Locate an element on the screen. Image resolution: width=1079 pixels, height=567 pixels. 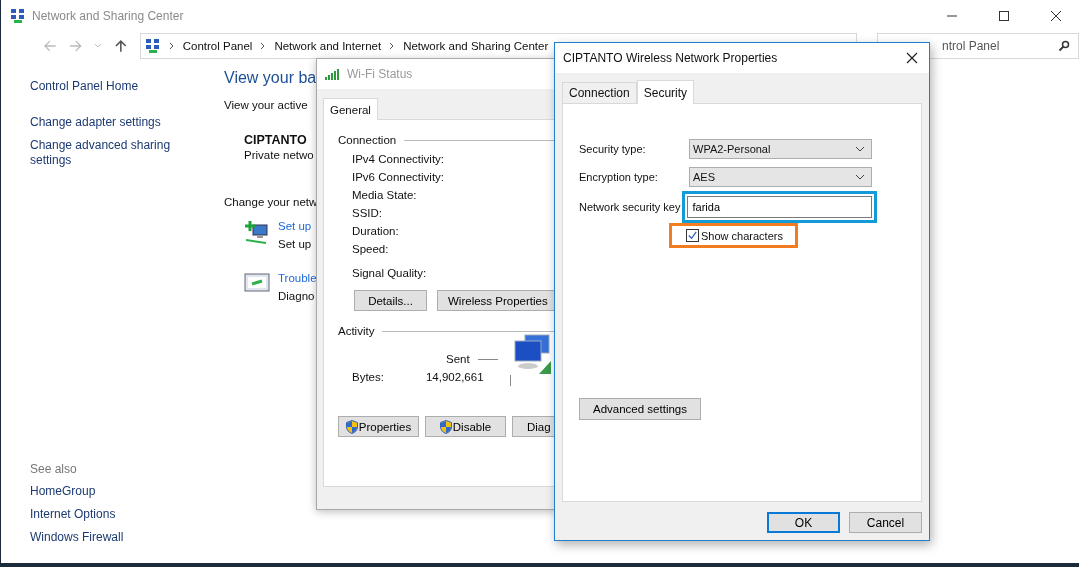
signal-bars-icon is located at coordinates (333, 74).